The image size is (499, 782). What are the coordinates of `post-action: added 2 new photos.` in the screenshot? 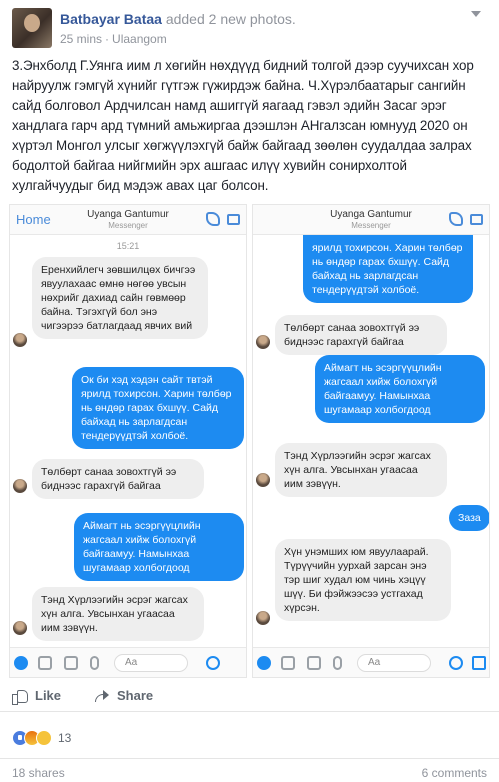 It's located at (230, 19).